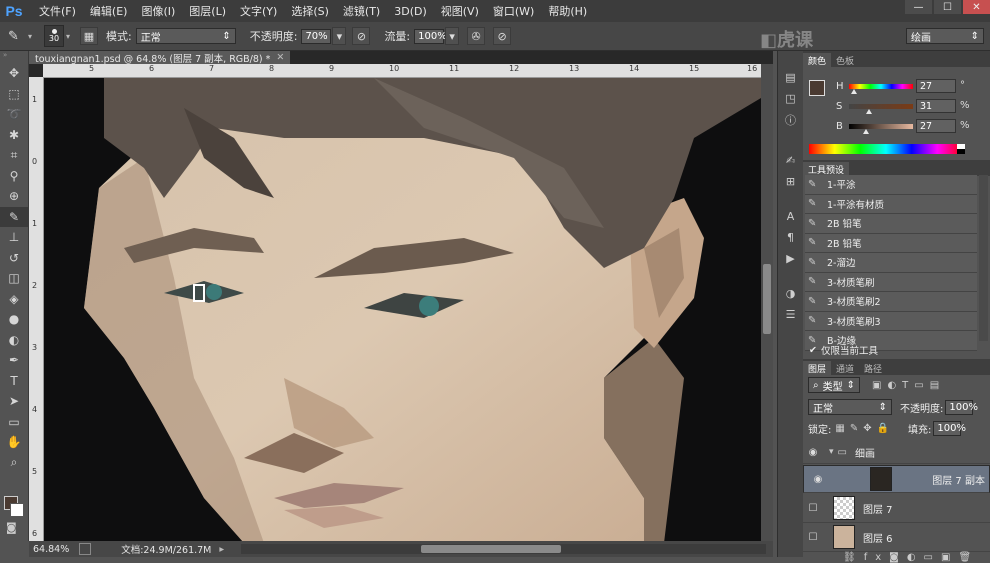  Describe the element at coordinates (89, 36) in the screenshot. I see `brush-panel-icon: ▦` at that location.